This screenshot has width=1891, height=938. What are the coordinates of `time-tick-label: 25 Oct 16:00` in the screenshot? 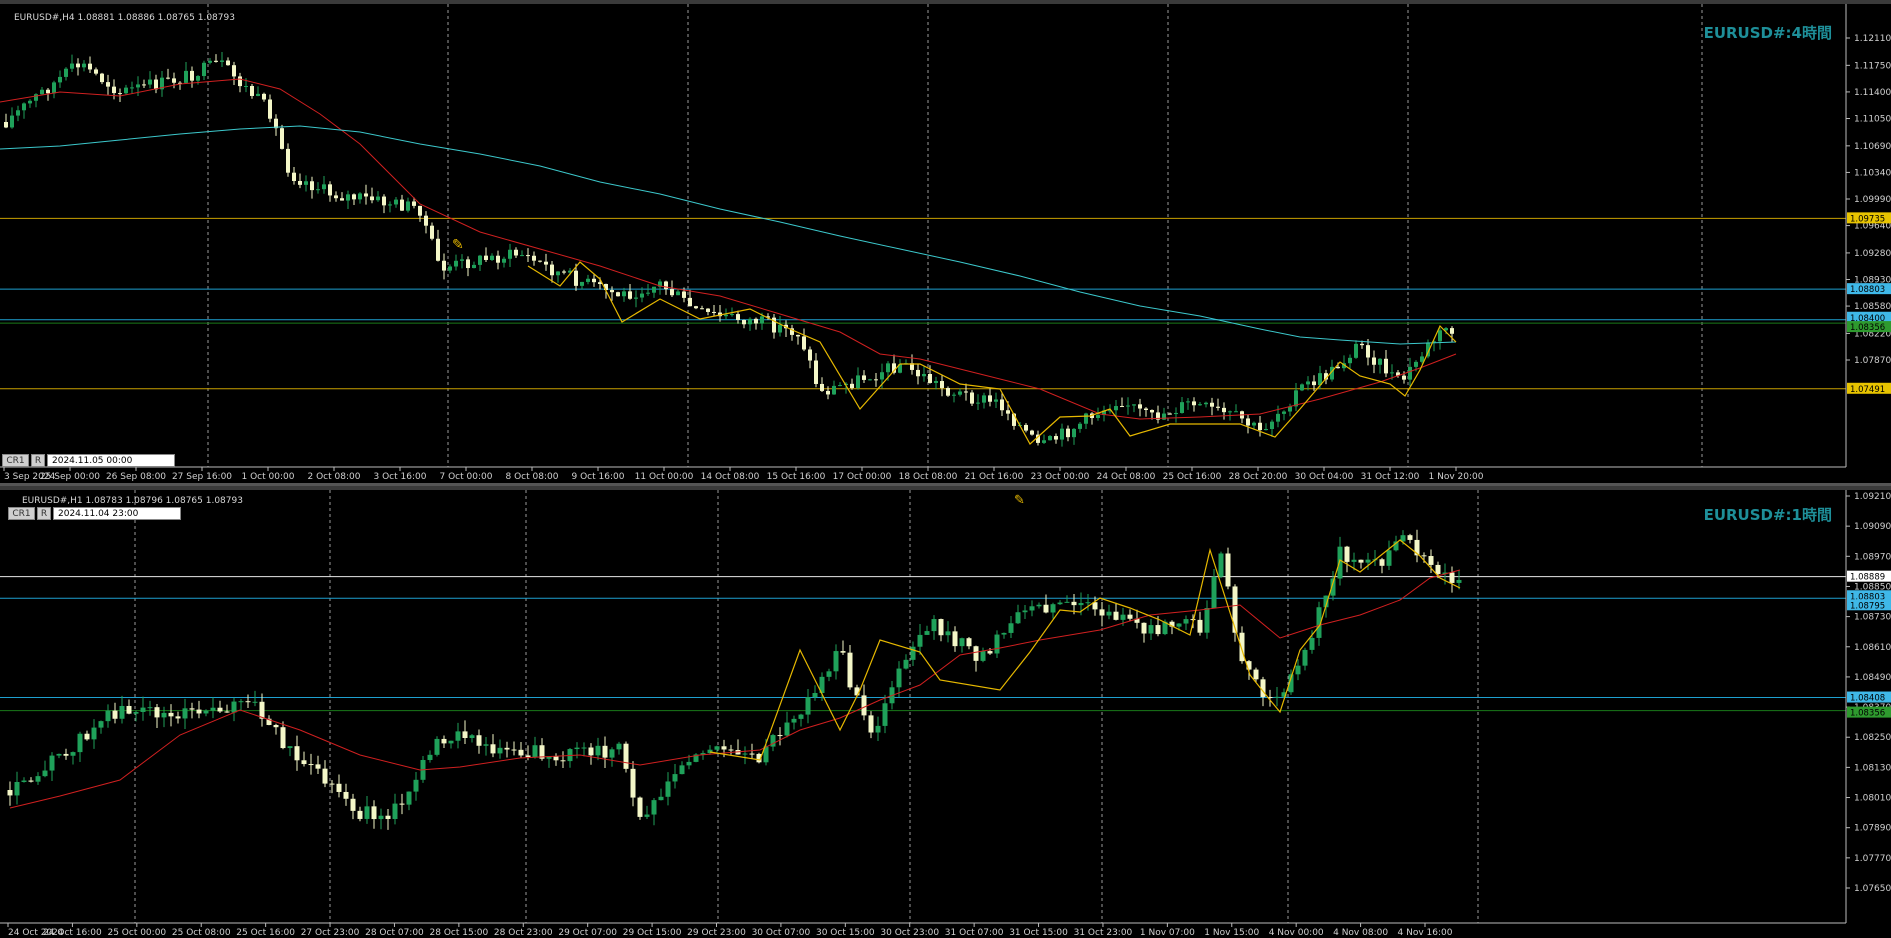 It's located at (1192, 477).